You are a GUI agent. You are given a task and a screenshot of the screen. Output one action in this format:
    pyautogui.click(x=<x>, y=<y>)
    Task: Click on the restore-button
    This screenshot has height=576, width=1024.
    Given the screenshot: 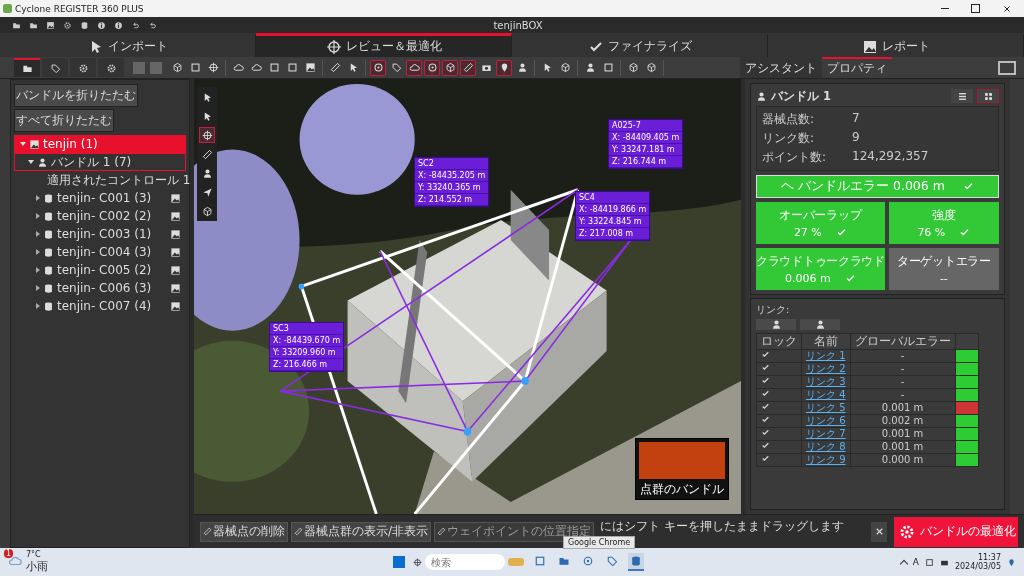 What is the action you would take?
    pyautogui.click(x=1007, y=68)
    